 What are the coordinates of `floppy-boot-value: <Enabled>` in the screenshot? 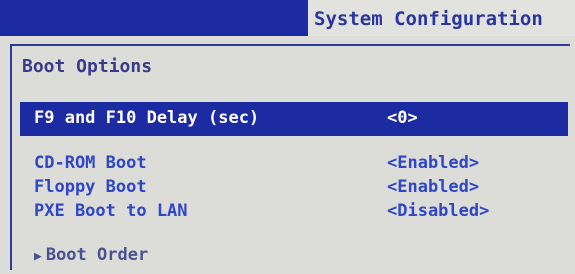 It's located at (433, 187).